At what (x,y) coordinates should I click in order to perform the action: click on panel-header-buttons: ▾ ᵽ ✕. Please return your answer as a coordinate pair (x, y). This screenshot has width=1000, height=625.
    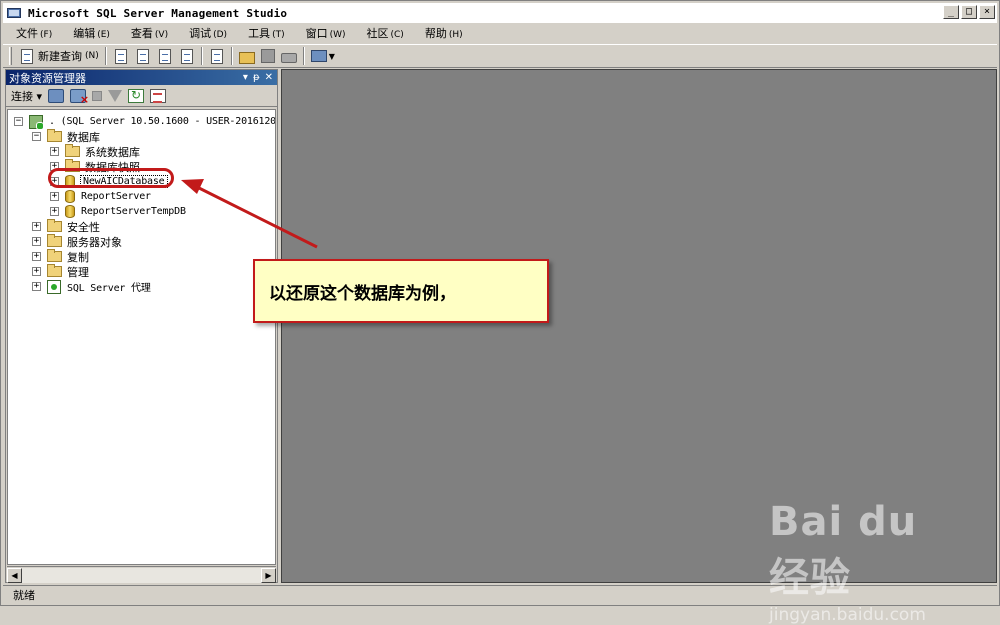
    Looking at the image, I should click on (260, 77).